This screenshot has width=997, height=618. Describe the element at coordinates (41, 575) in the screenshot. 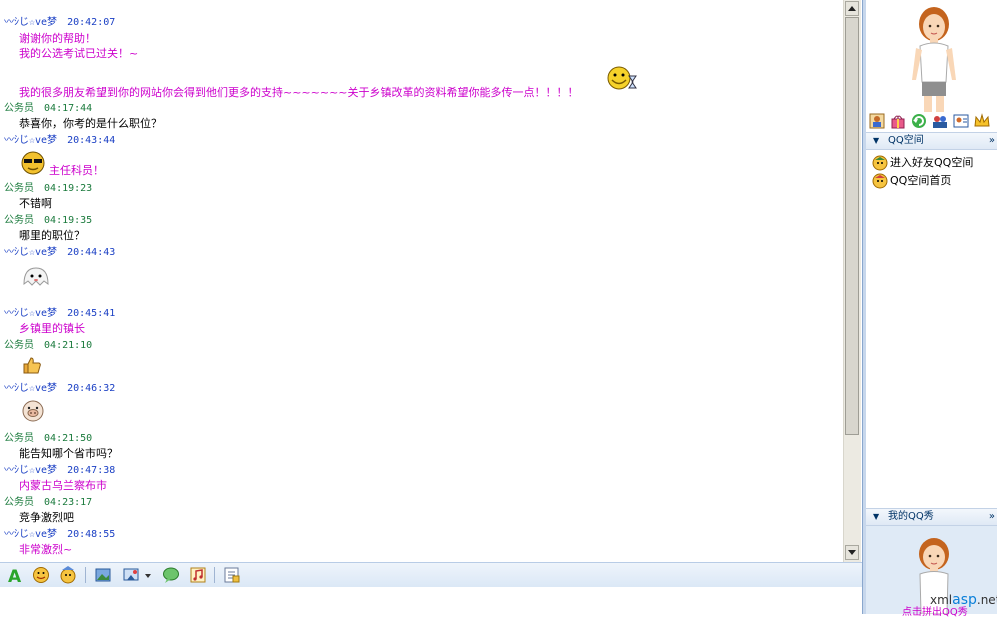

I see `emoticon-icon` at that location.